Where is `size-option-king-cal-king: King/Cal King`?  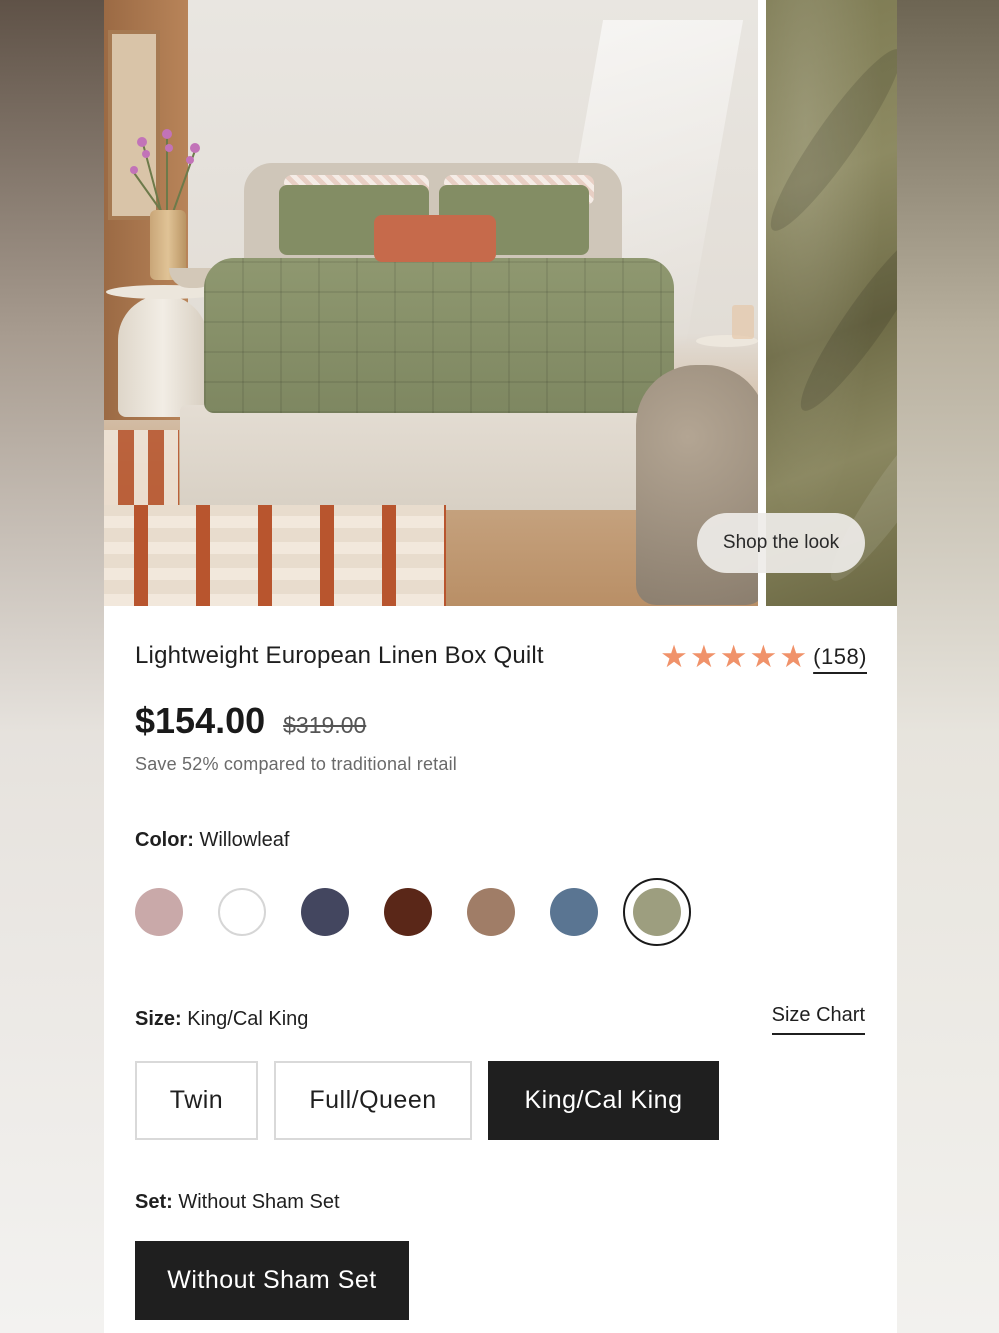
size-option-king-cal-king: King/Cal King is located at coordinates (603, 1100).